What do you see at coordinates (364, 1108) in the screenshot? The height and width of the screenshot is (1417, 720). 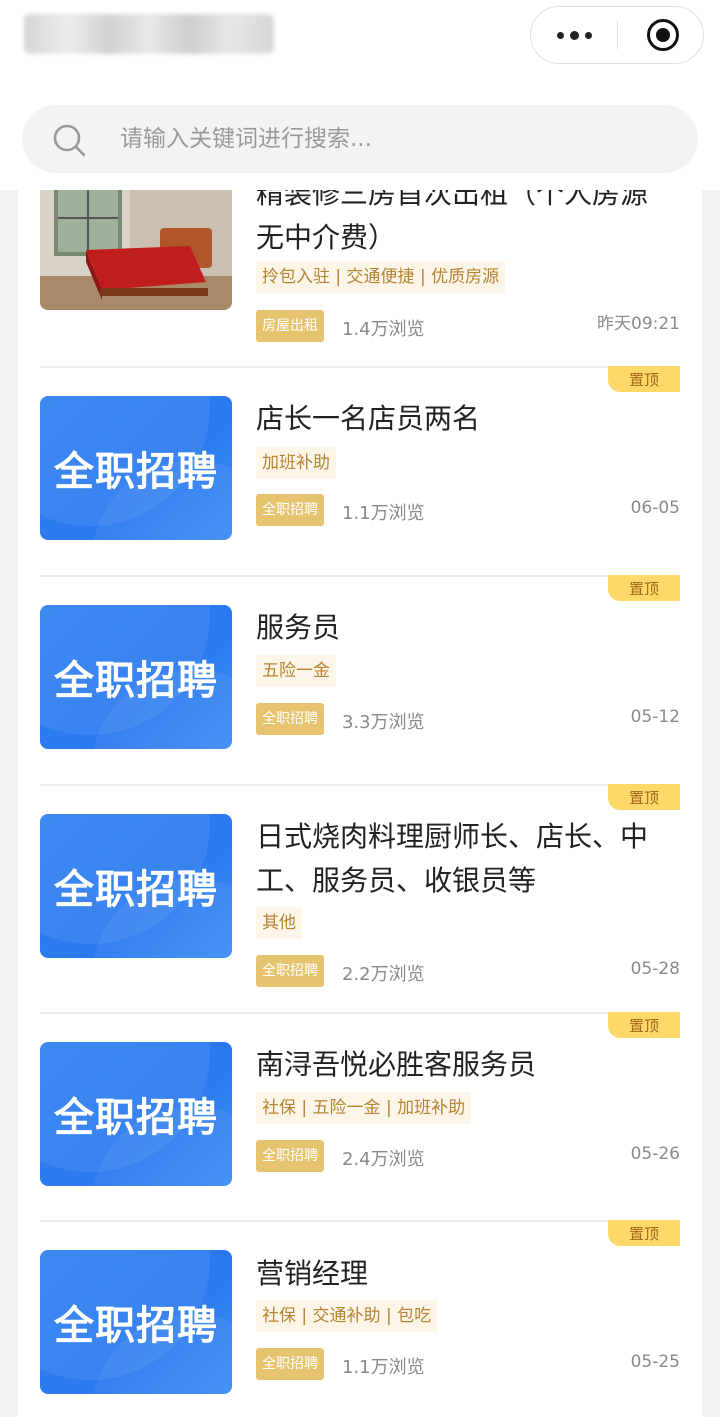 I see `listing-tags: 社保 | 五险一金 | 加班补助` at bounding box center [364, 1108].